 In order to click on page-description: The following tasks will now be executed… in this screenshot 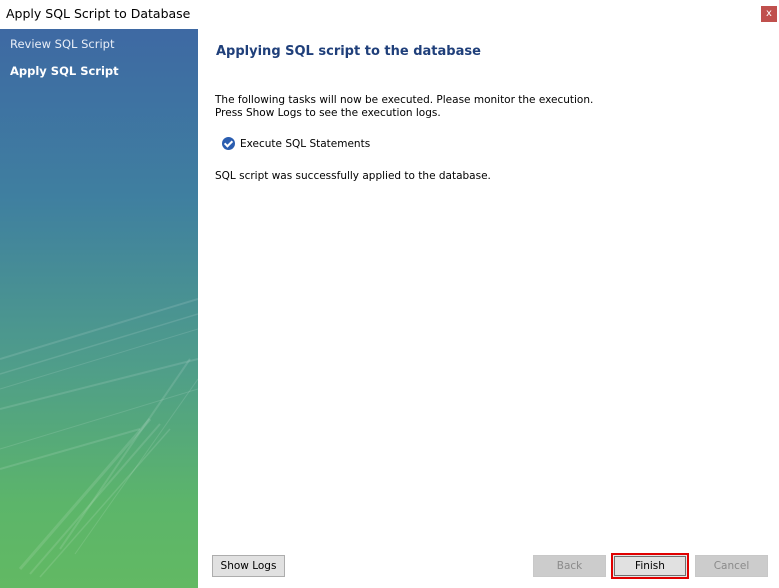, I will do `click(404, 107)`.